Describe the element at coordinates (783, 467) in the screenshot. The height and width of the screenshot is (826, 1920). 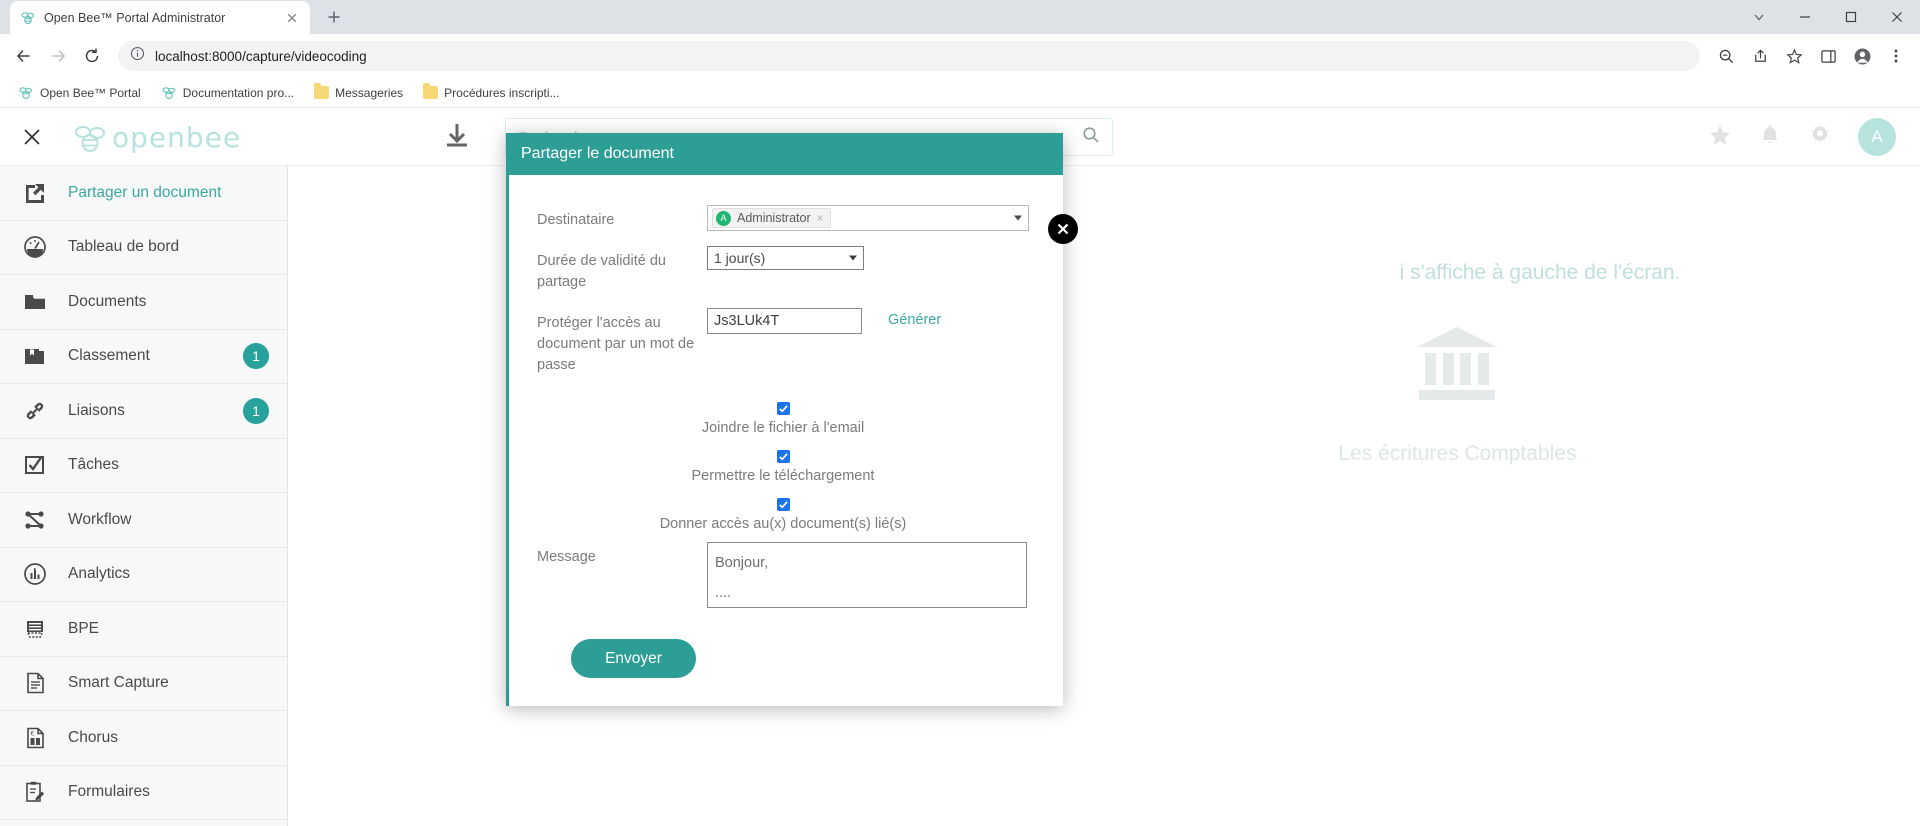
I see `checkbox-allow-download: Permettre le téléchargement` at that location.